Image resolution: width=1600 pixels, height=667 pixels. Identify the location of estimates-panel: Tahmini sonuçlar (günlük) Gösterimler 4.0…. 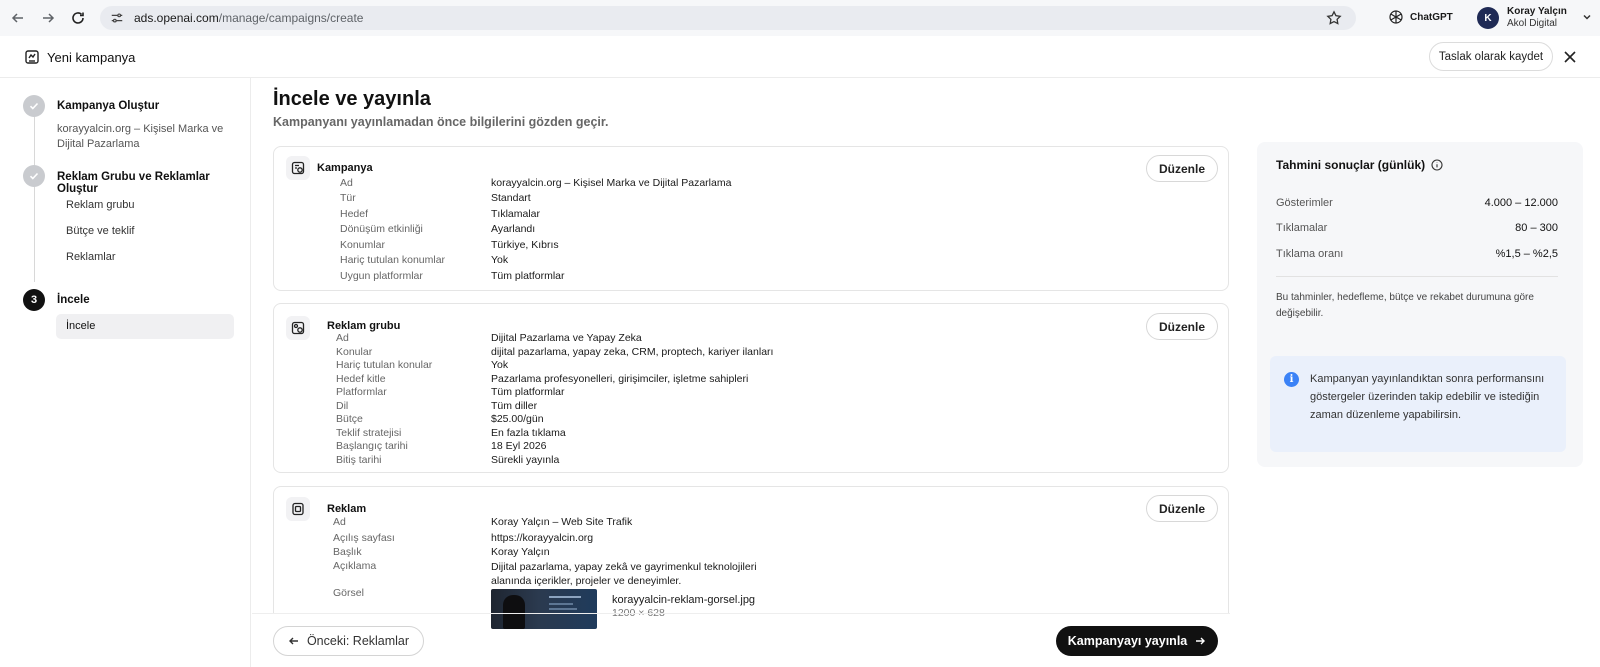
(1420, 304).